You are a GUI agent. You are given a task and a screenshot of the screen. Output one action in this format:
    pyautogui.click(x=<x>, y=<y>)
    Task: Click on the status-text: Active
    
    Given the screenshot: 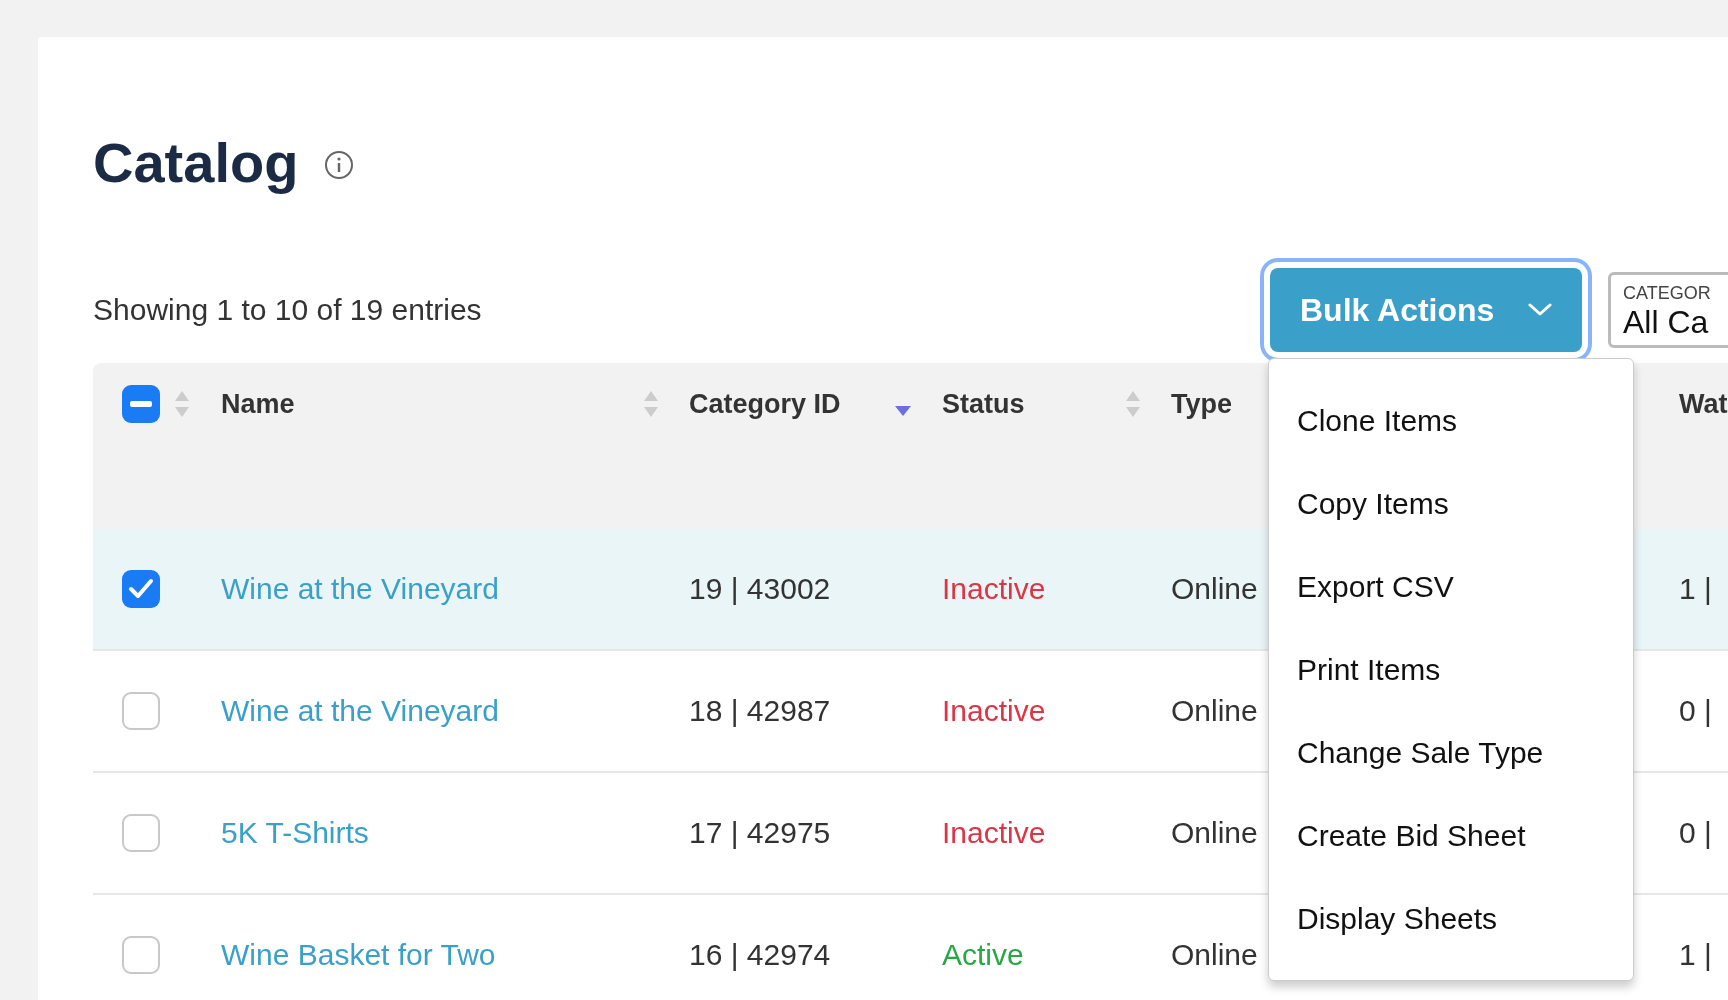 What is the action you would take?
    pyautogui.click(x=983, y=955)
    